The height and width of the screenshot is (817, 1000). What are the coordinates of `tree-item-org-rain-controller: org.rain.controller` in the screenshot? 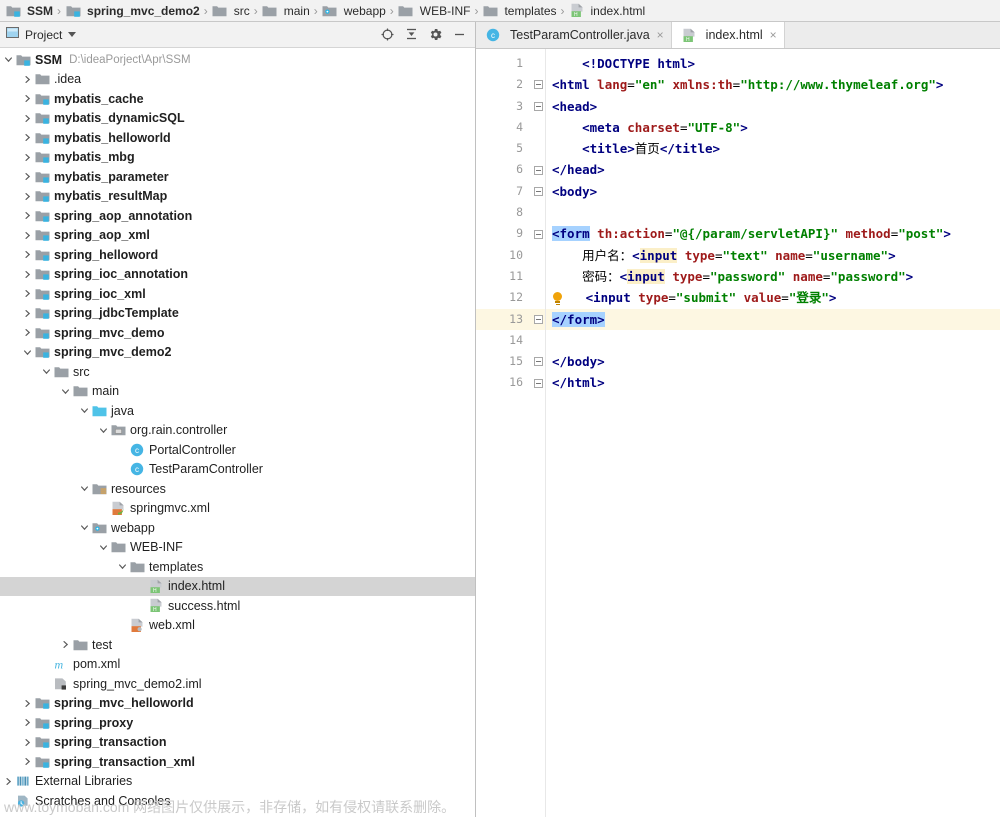 It's located at (237, 431).